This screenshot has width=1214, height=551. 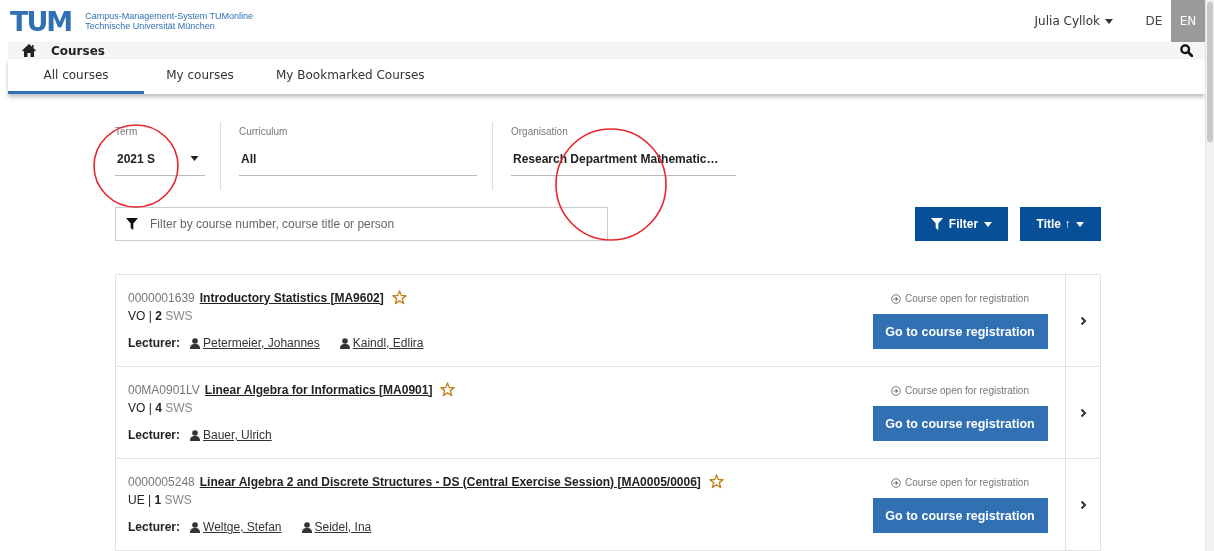 What do you see at coordinates (291, 297) in the screenshot?
I see `course-title-link: Introductory Statistics [MA9602]` at bounding box center [291, 297].